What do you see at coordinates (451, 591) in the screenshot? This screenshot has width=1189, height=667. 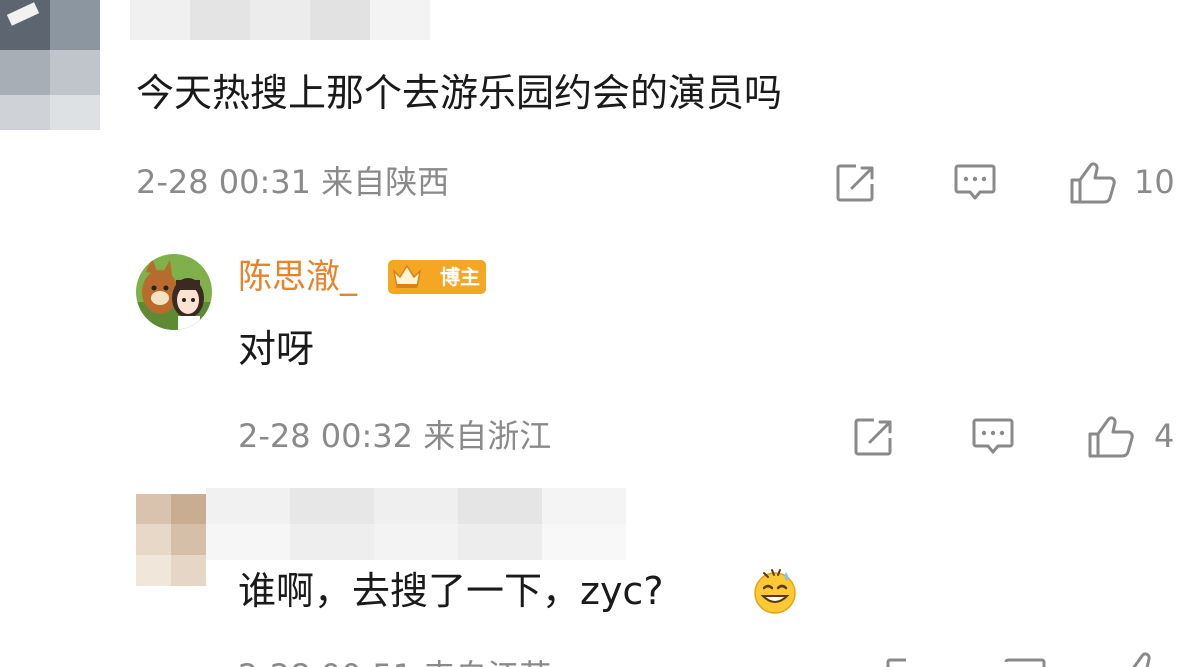 I see `reply-text: 谁啊，去搜了一下，zyc?` at bounding box center [451, 591].